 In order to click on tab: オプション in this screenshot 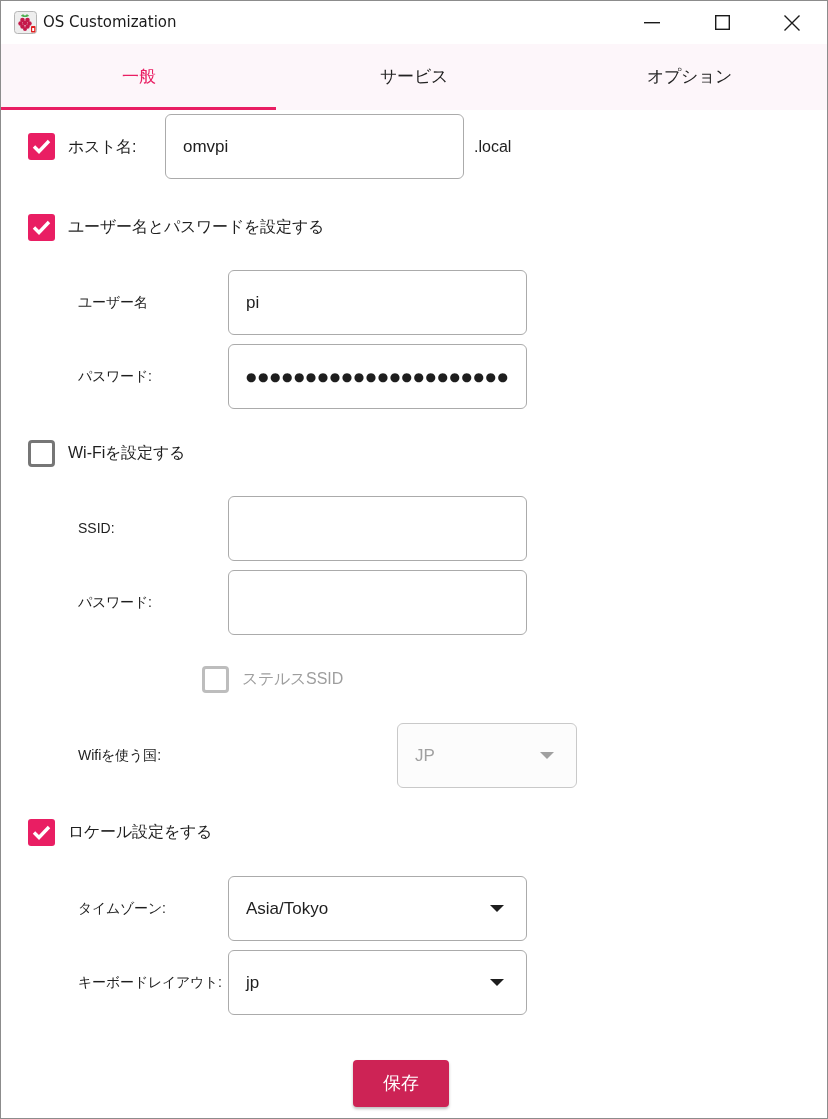, I will do `click(689, 77)`.